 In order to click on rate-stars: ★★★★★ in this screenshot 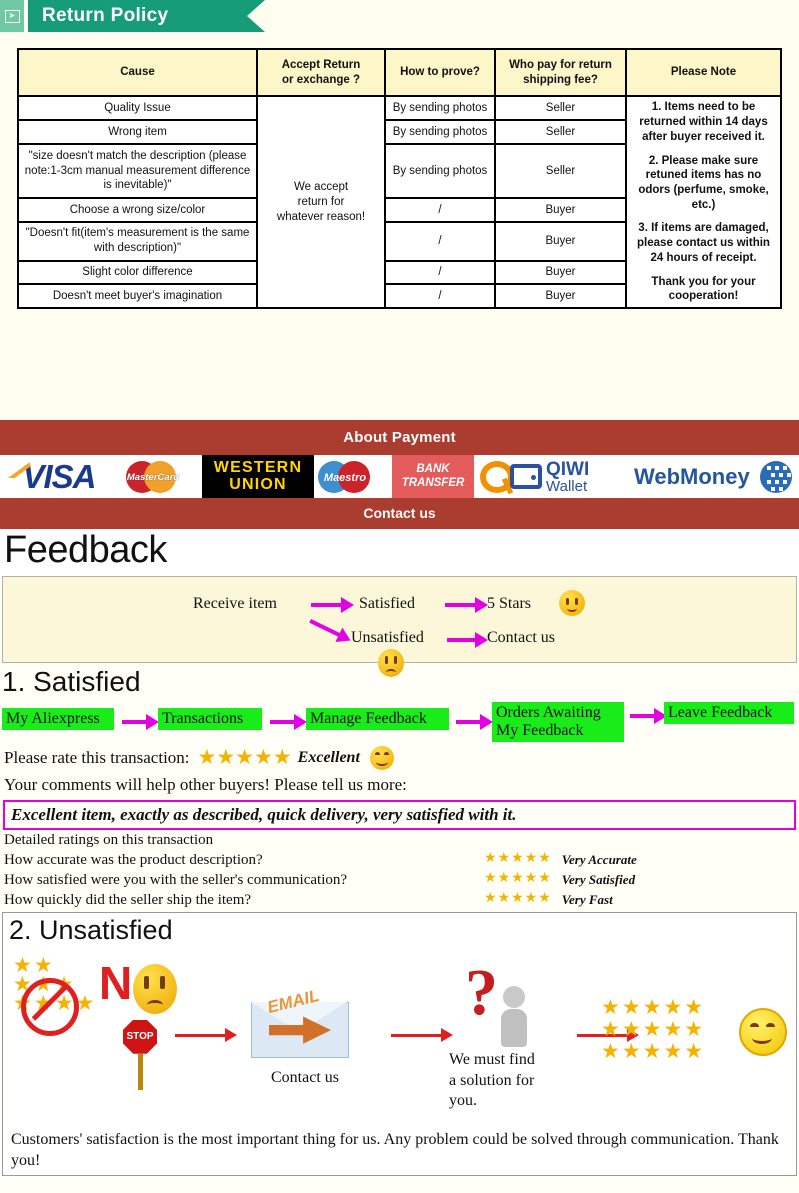, I will do `click(245, 757)`.